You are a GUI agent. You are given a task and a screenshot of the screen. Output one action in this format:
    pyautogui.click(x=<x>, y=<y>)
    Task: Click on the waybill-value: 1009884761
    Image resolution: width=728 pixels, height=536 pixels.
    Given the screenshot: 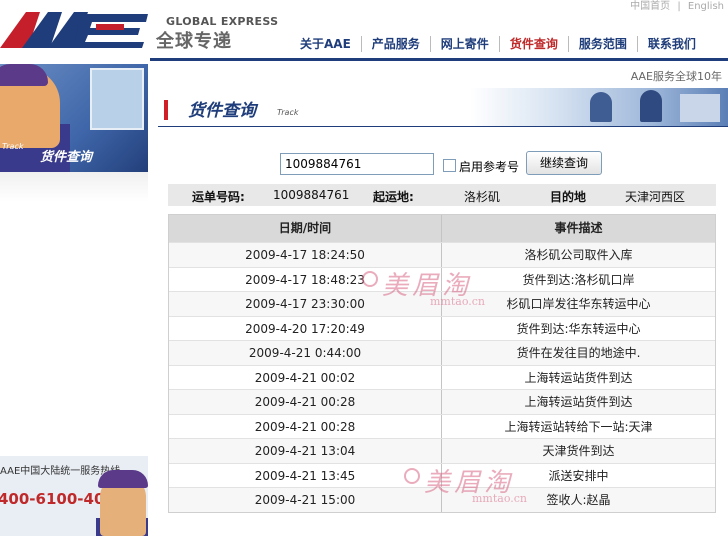 What is the action you would take?
    pyautogui.click(x=311, y=195)
    